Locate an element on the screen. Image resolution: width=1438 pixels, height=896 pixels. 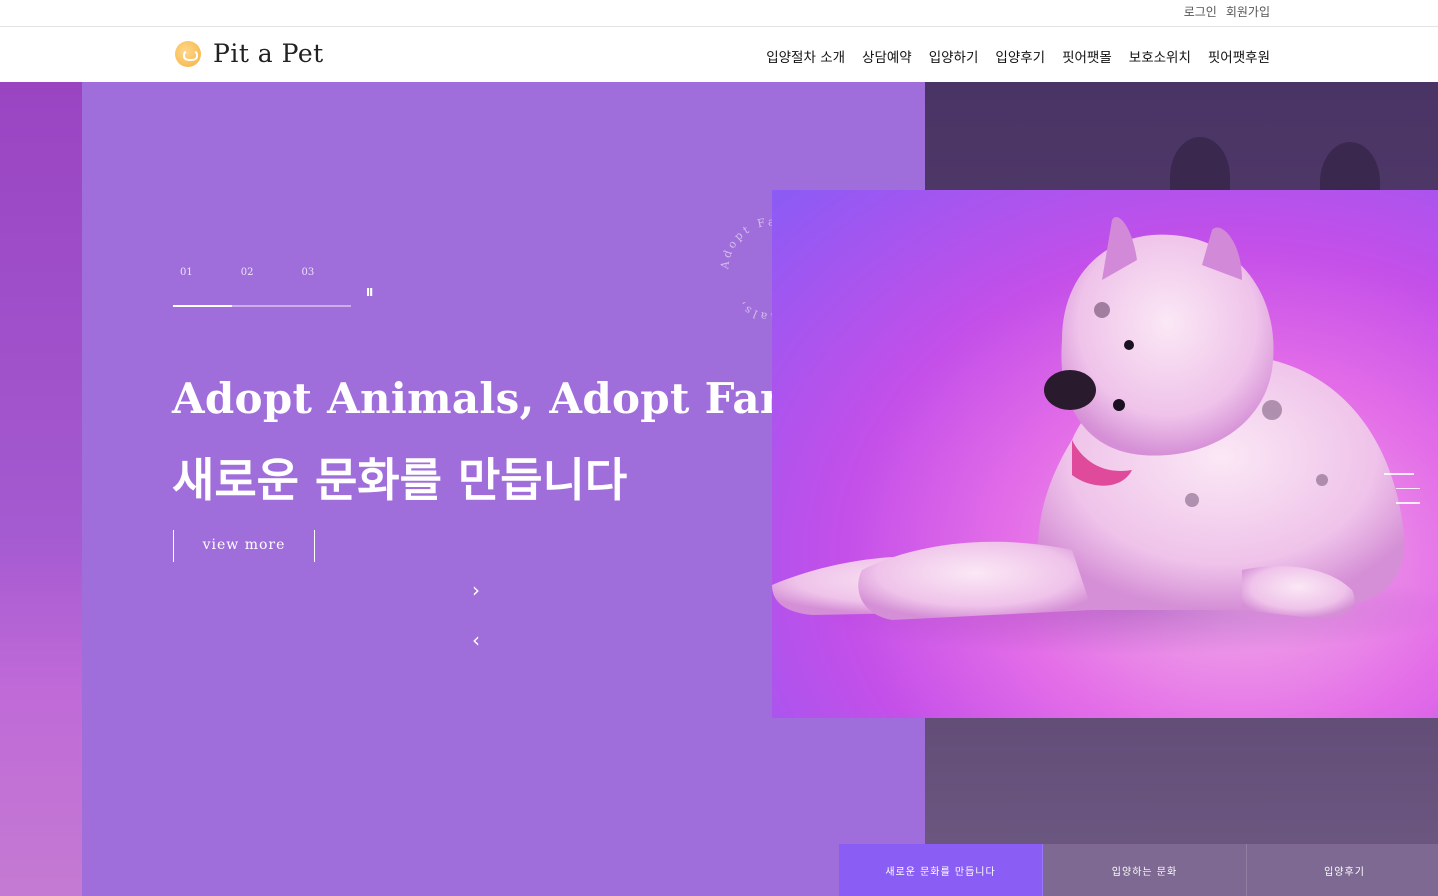
nav-item-adopt: 입양하기 is located at coordinates (954, 56).